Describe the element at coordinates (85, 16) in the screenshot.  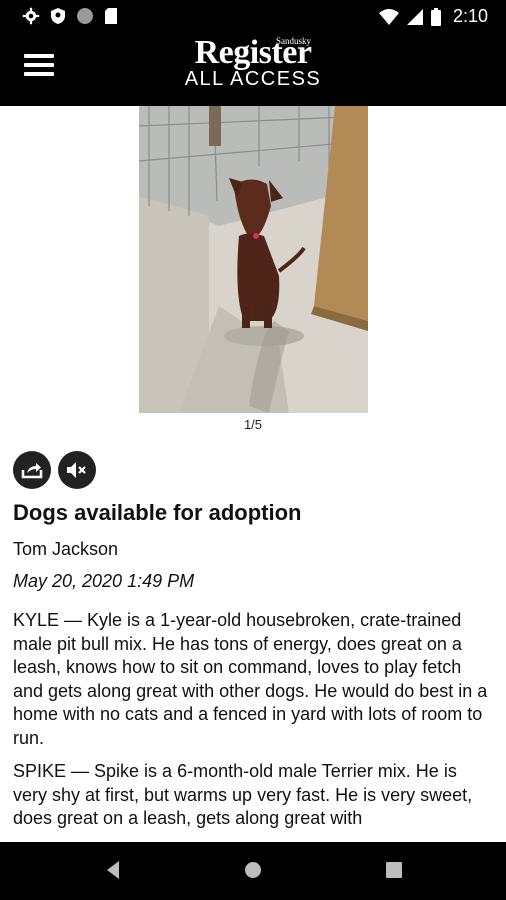
I see `circle-status-icon` at that location.